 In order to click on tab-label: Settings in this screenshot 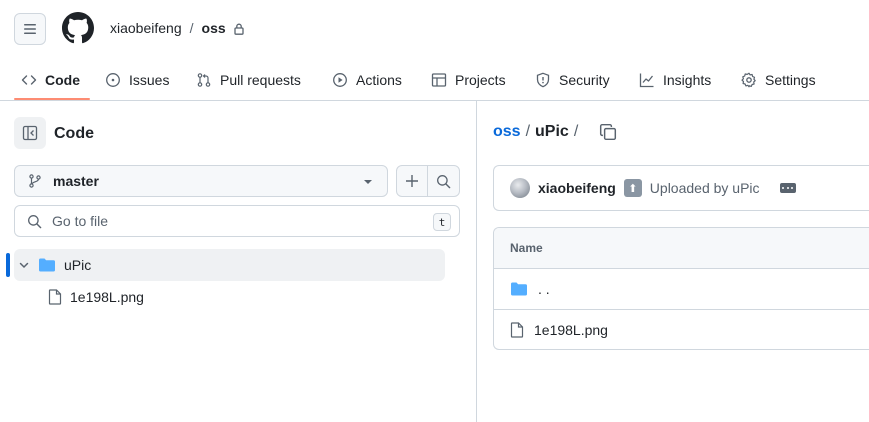, I will do `click(790, 80)`.